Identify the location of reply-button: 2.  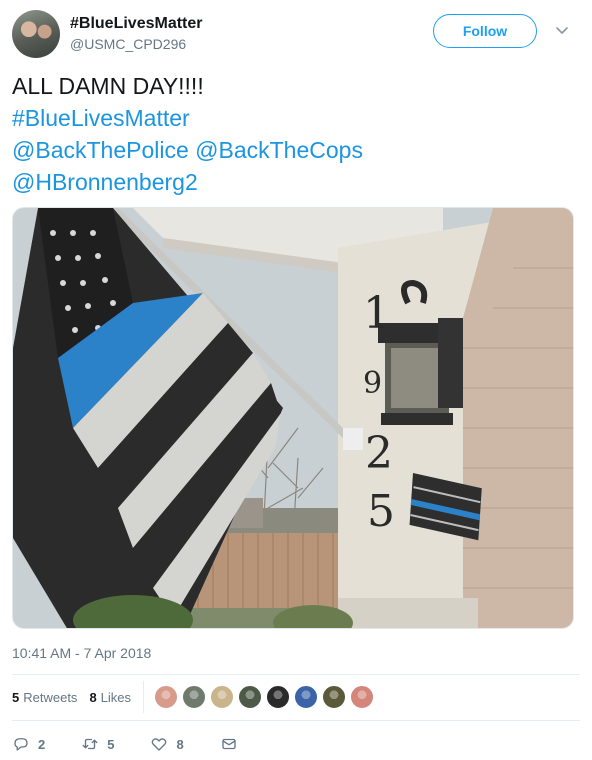
(28, 744).